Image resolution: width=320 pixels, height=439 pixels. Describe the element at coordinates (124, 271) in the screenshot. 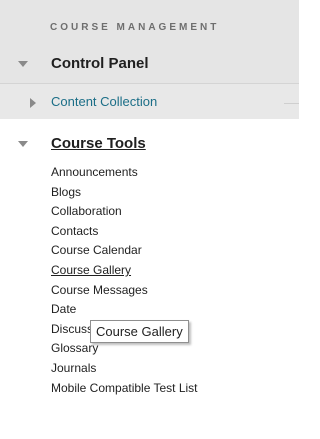

I see `tool-item-course-gallery: Course Gallery` at that location.